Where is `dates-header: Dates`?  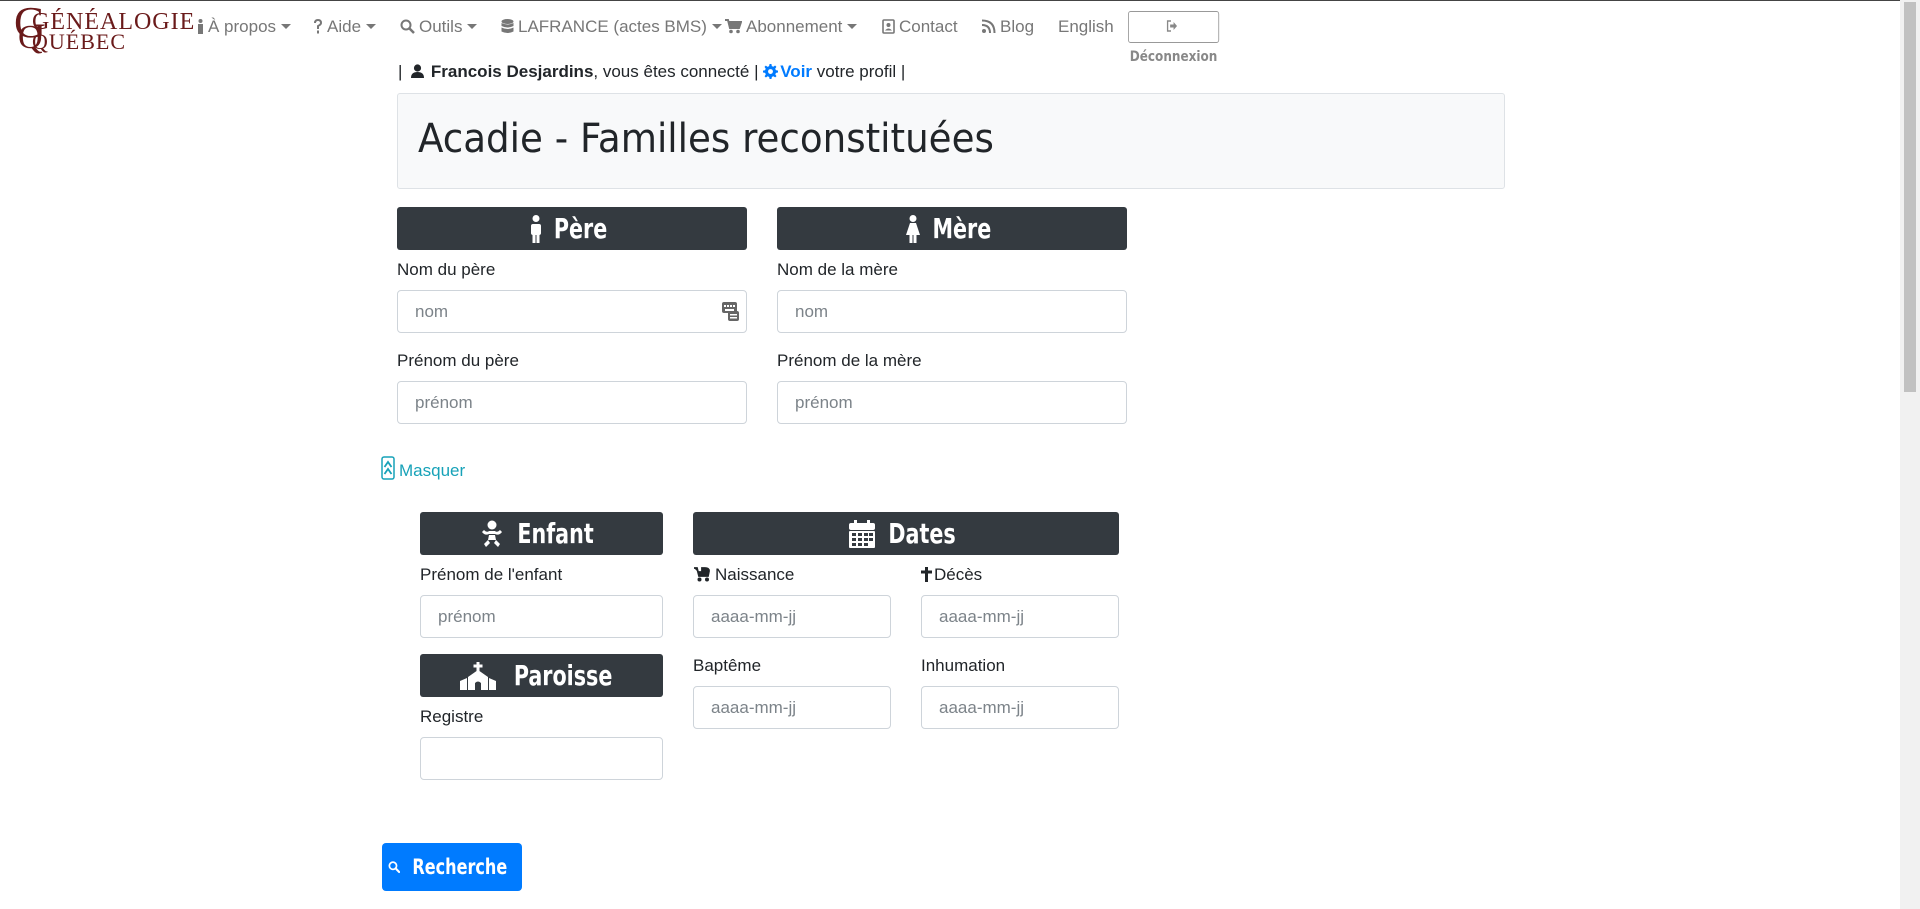
dates-header: Dates is located at coordinates (906, 533).